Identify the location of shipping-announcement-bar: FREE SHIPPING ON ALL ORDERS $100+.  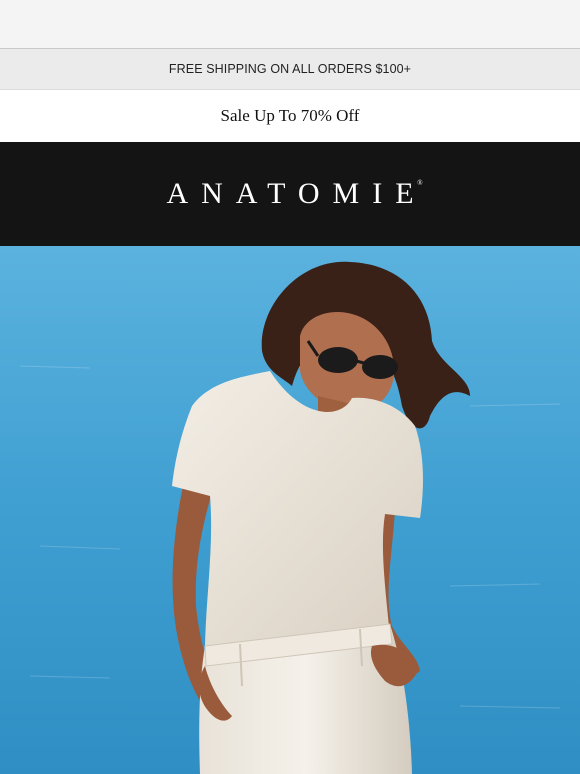
(290, 69).